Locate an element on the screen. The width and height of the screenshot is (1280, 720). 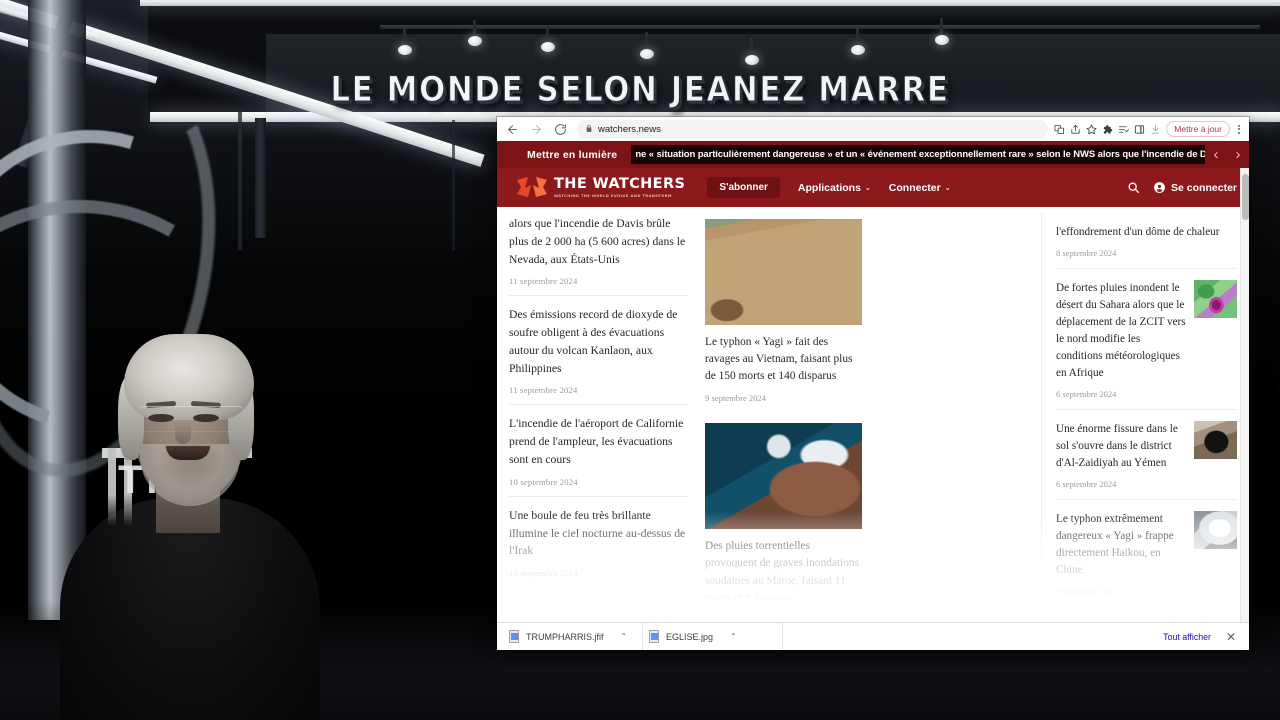
translate-icon is located at coordinates (1059, 129).